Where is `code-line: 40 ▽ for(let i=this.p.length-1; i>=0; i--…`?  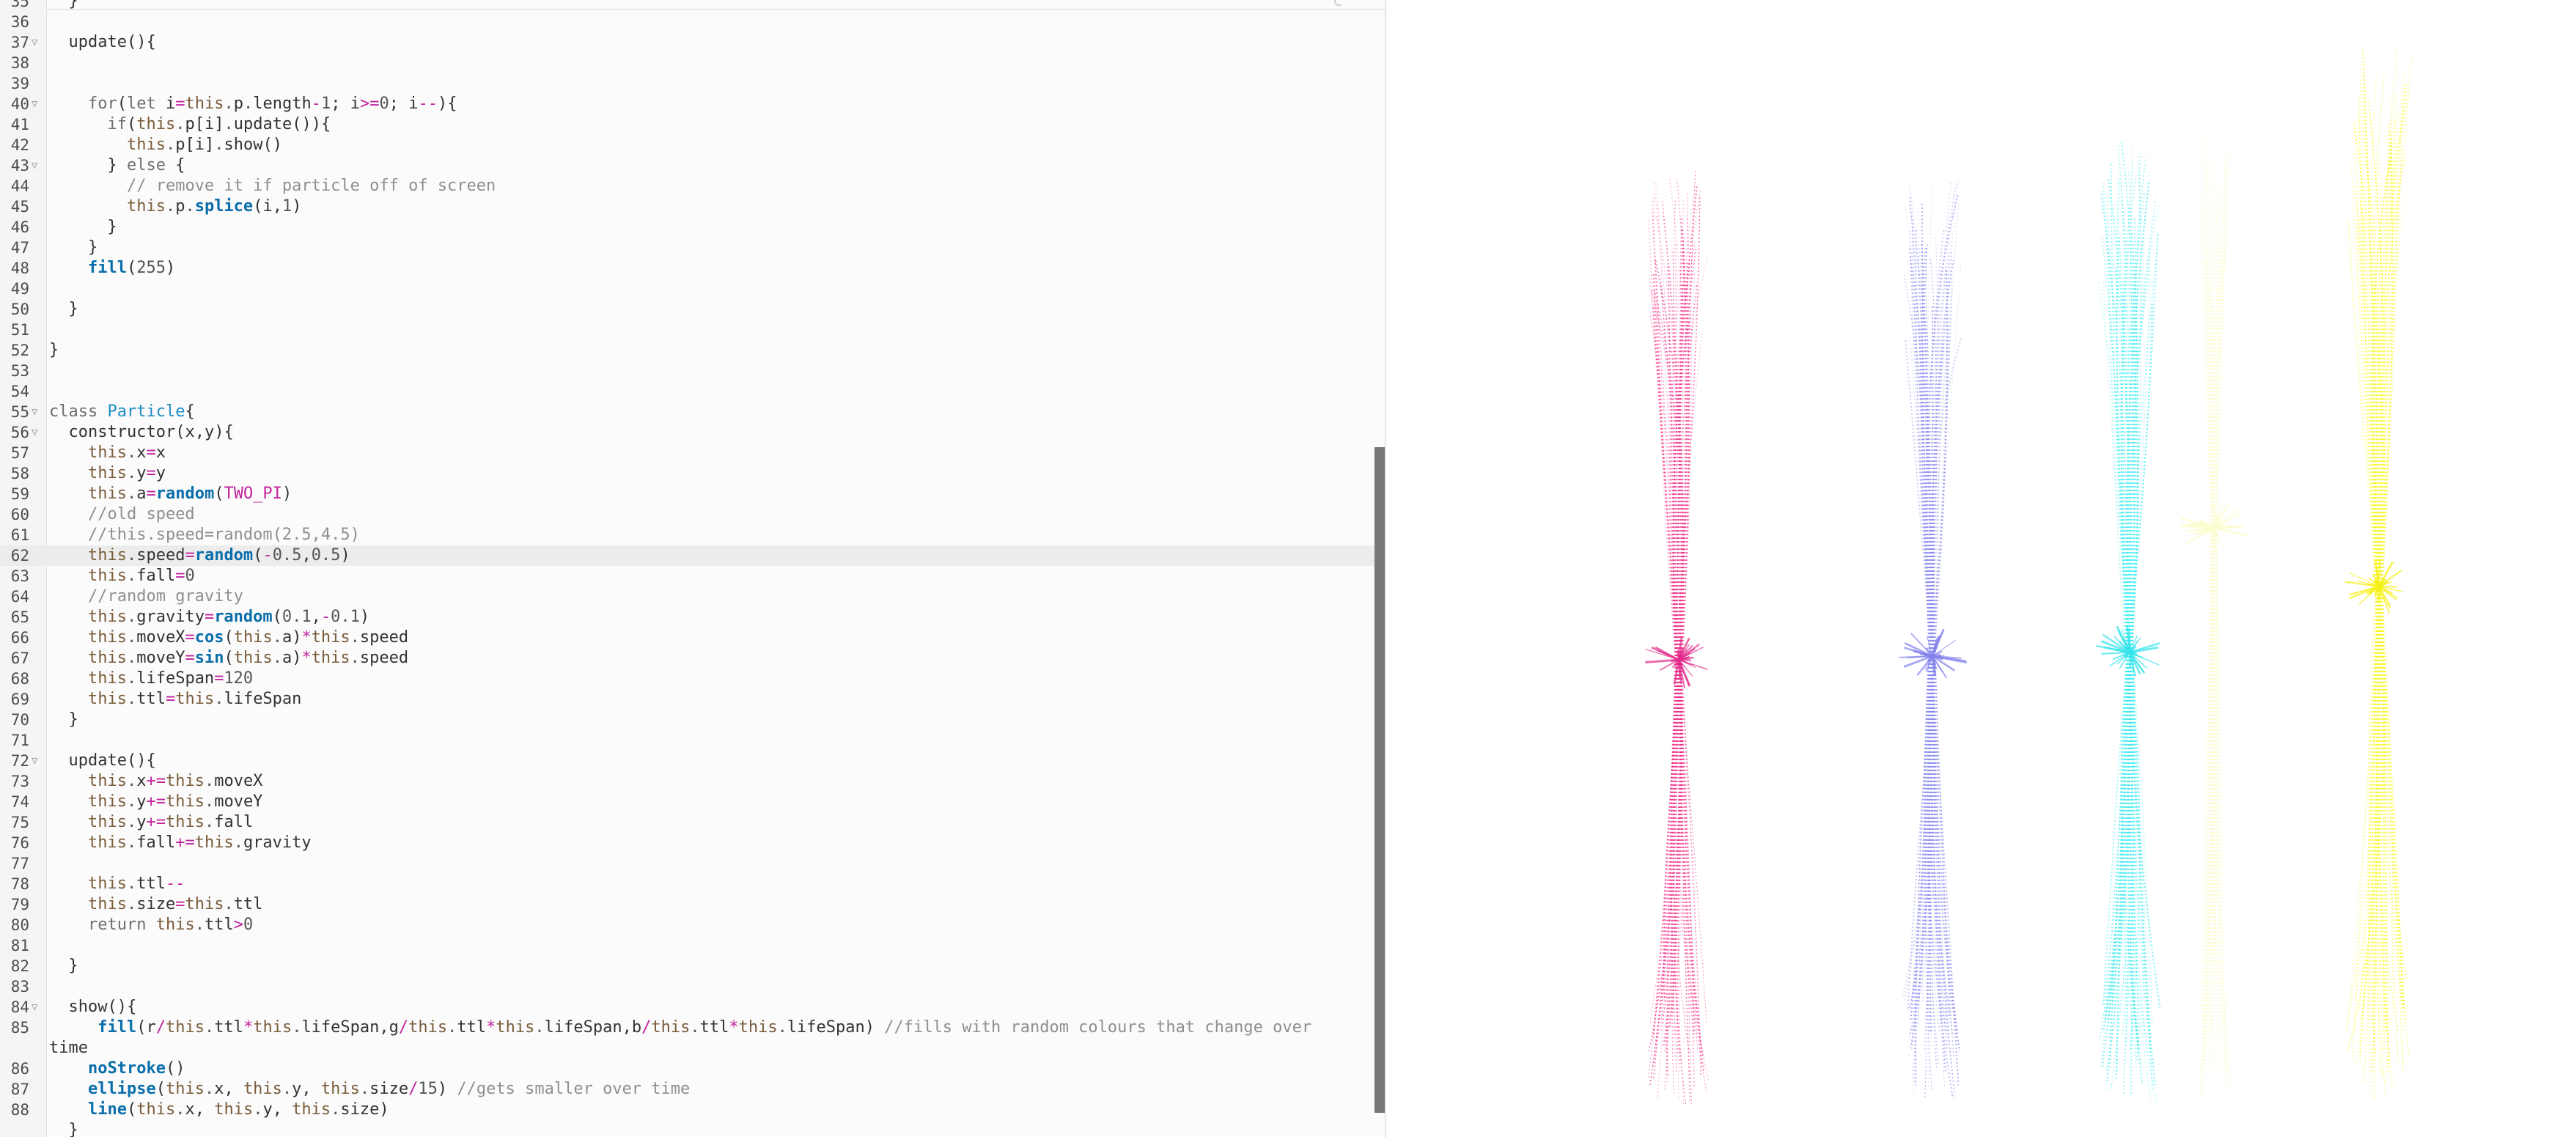
code-line: 40 ▽ for(let i=this.p.length-1; i>=0; i--… is located at coordinates (687, 104).